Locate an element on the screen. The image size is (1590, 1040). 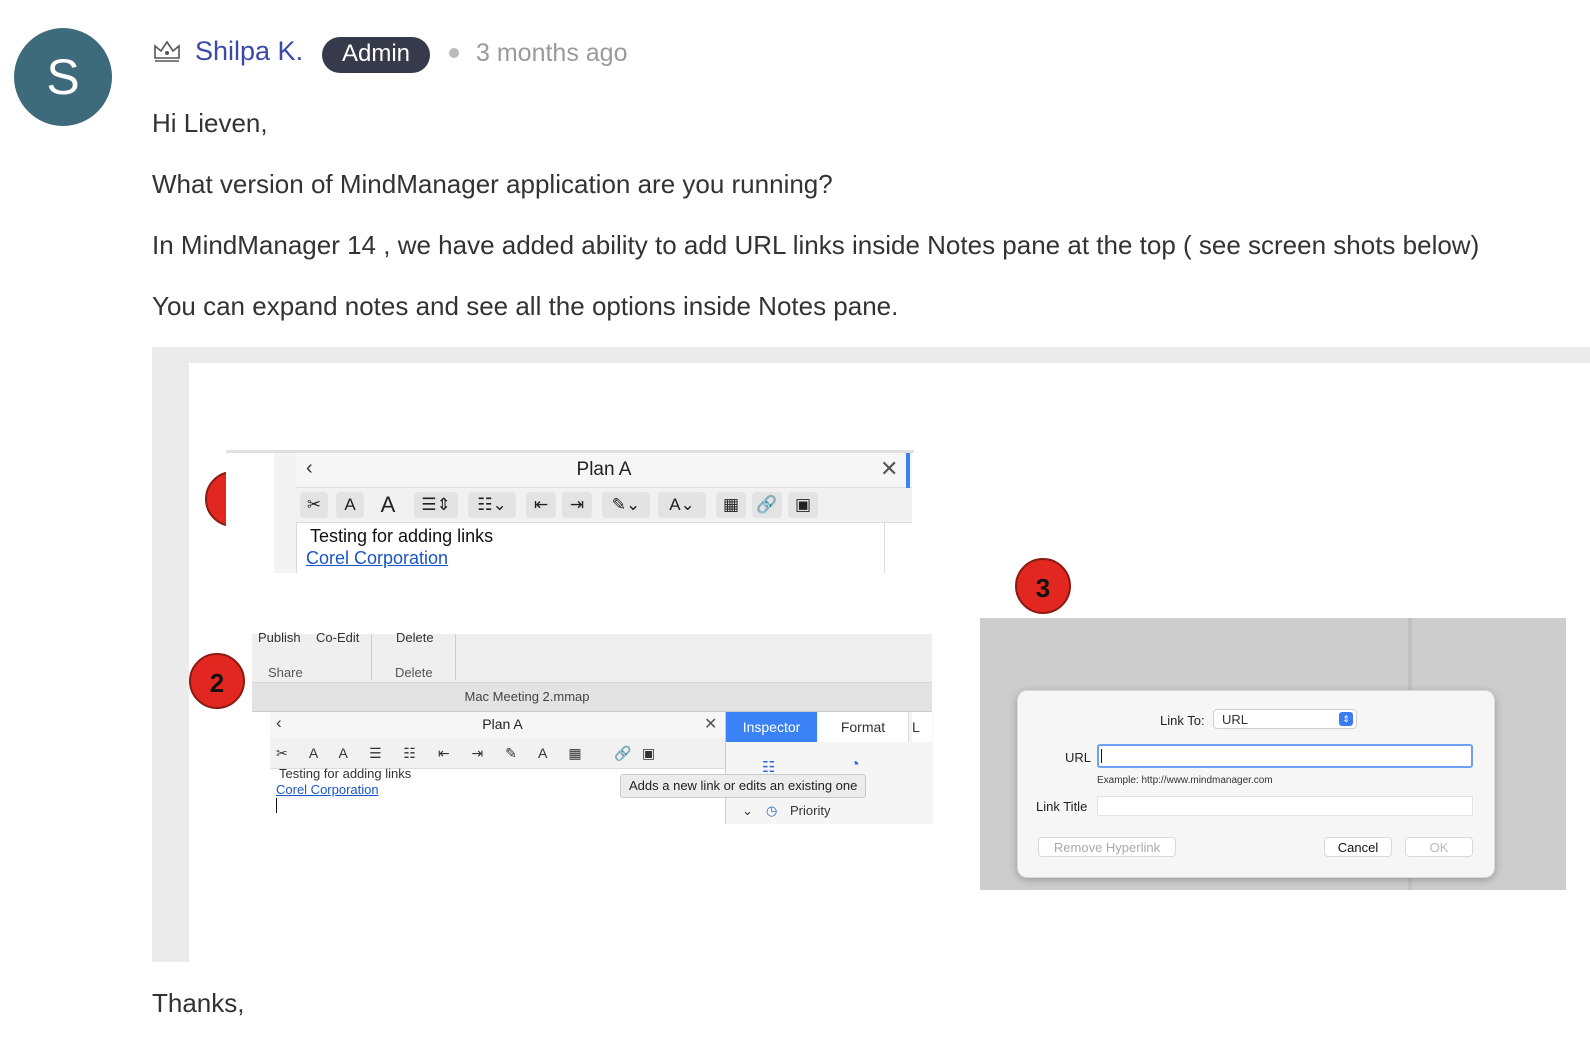
notes-toolbar: ✂ A A ☰ ☷ ⇤ ⇥ ✎ A ▦ 🔗 ▣ is located at coordinates (497, 753).